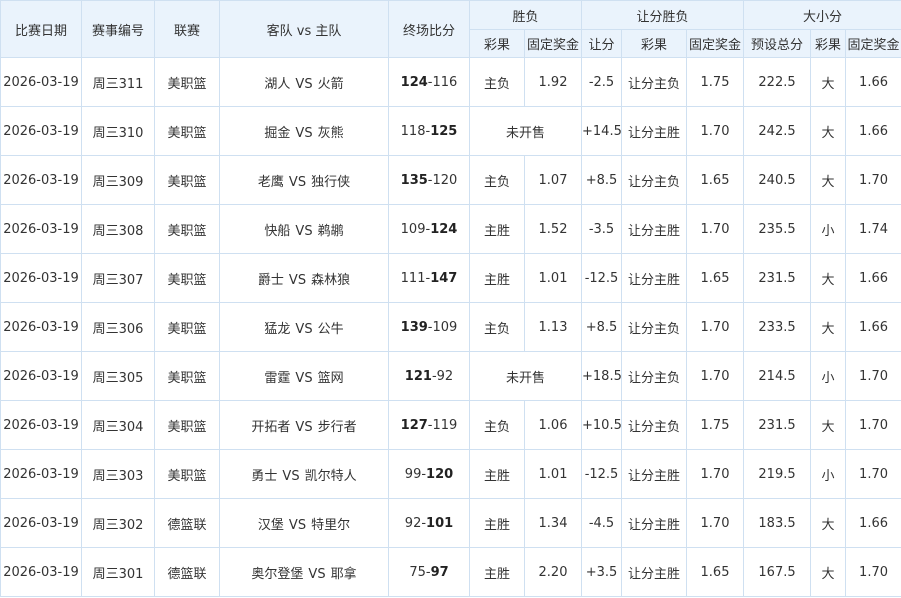 The width and height of the screenshot is (901, 598). What do you see at coordinates (118, 327) in the screenshot?
I see `cell-match-no: 周三306` at bounding box center [118, 327].